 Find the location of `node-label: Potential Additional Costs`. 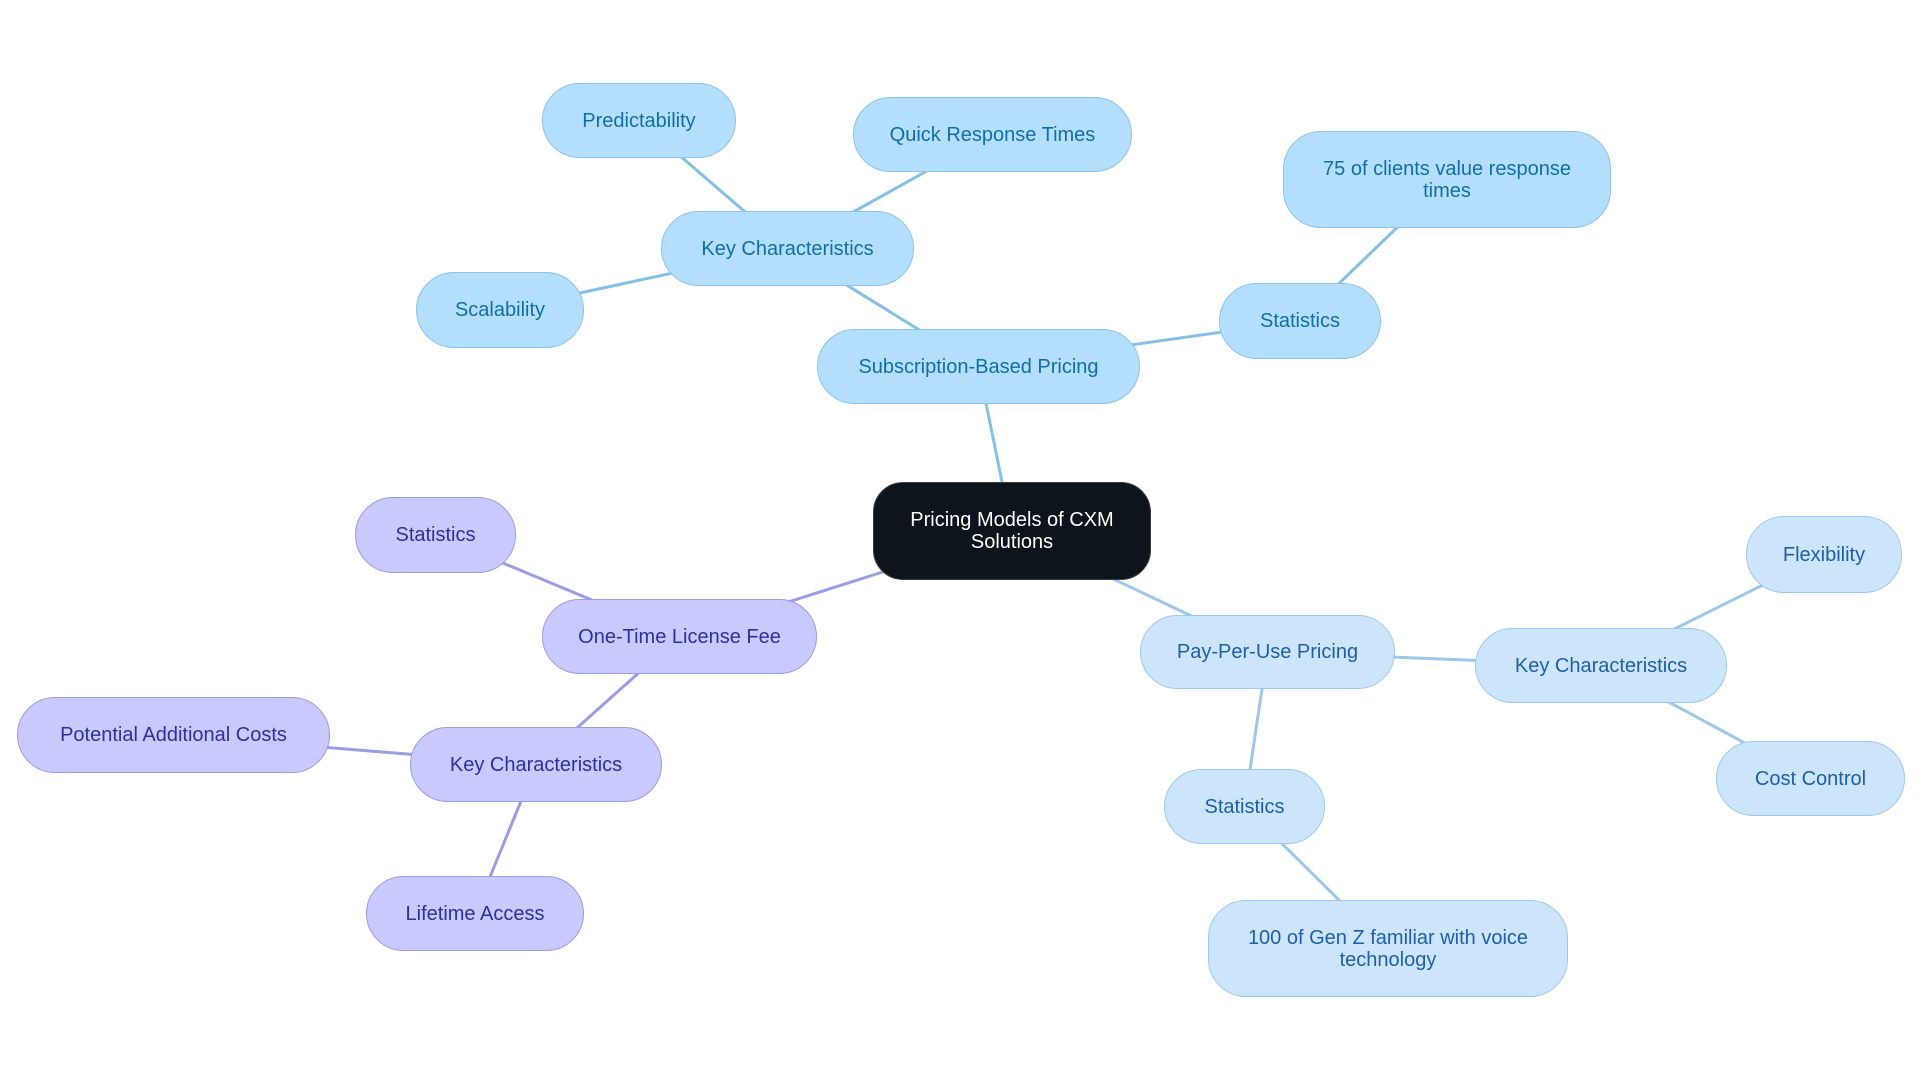

node-label: Potential Additional Costs is located at coordinates (173, 735).